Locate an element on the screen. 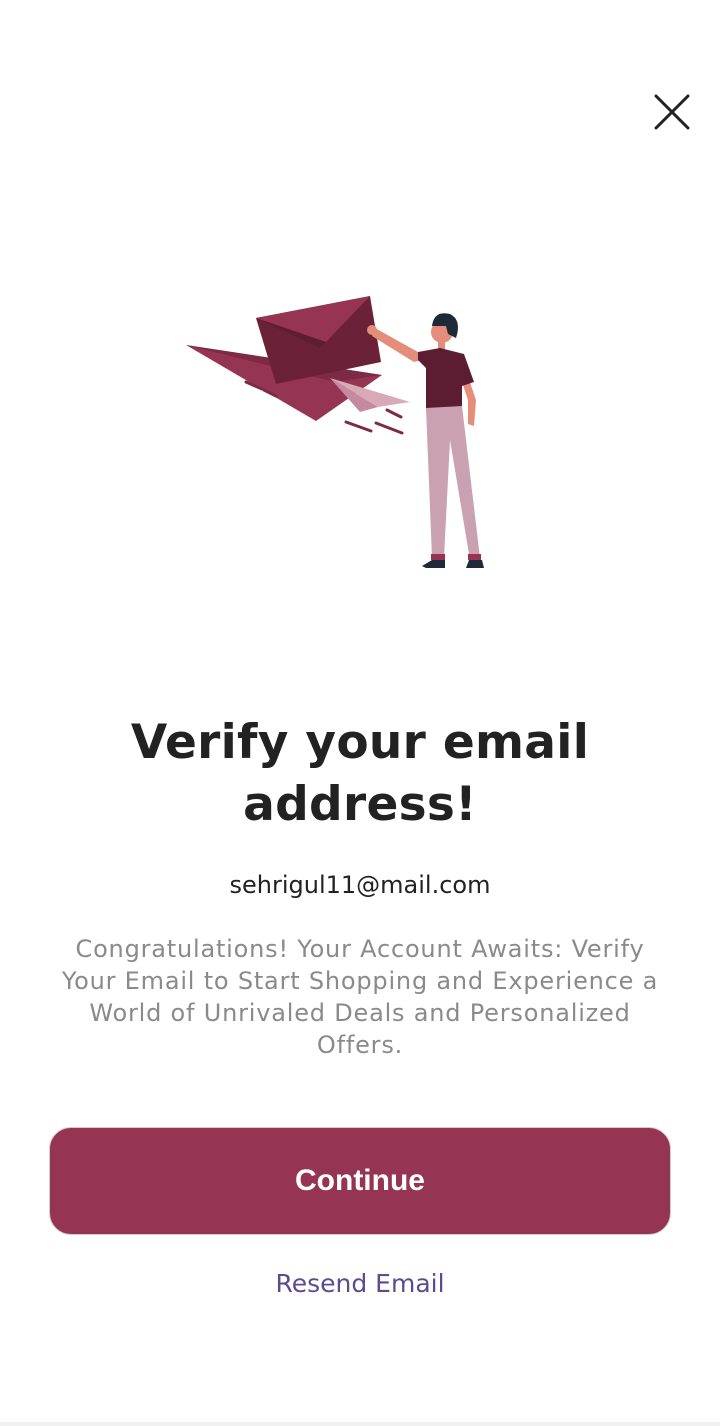 The height and width of the screenshot is (1426, 720). resend-email-link: Resend Email is located at coordinates (360, 1284).